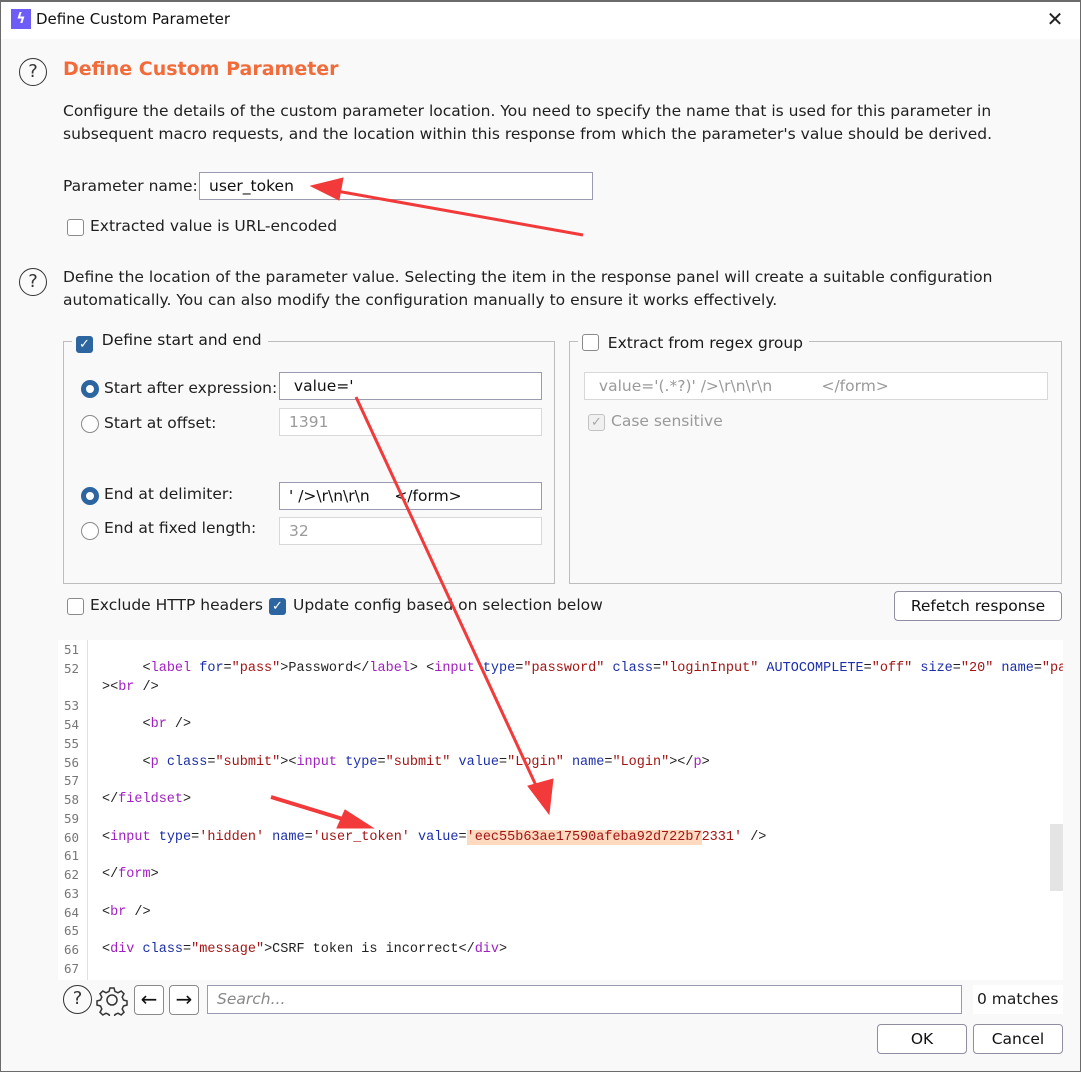  I want to click on refetch-response-button: Refetch response, so click(978, 606).